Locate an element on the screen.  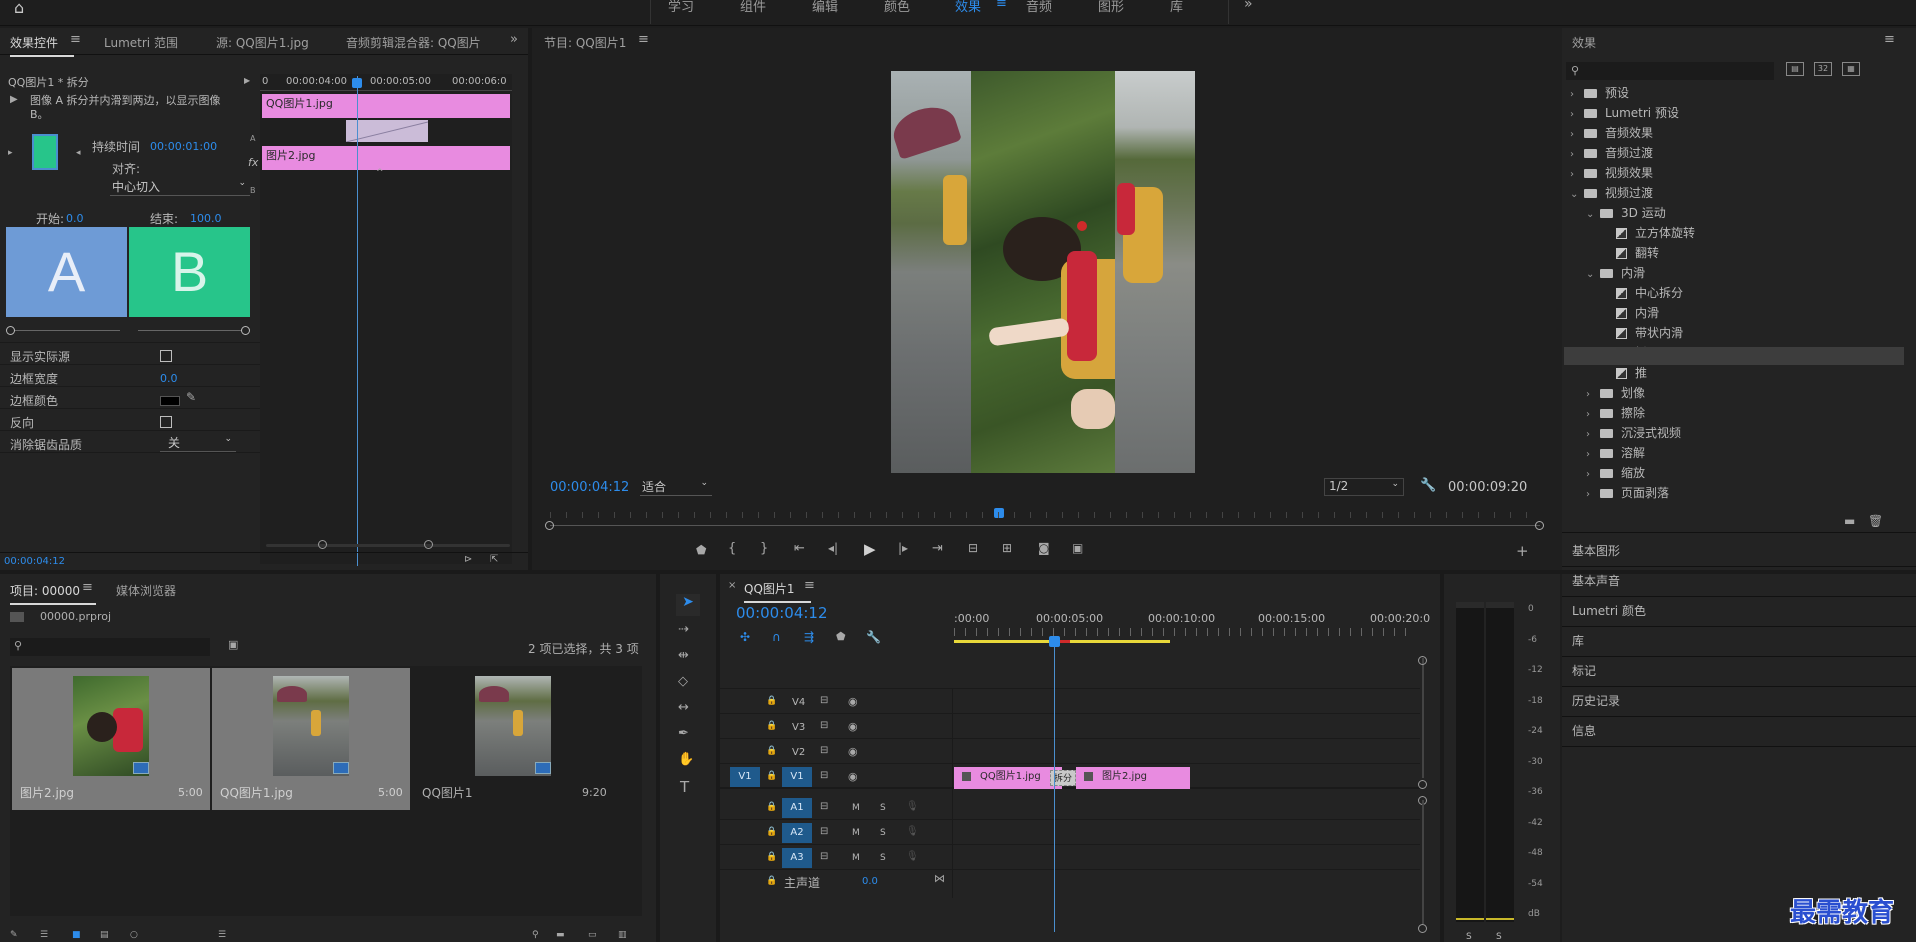
zoom-icon: ○ is located at coordinates (134, 935).